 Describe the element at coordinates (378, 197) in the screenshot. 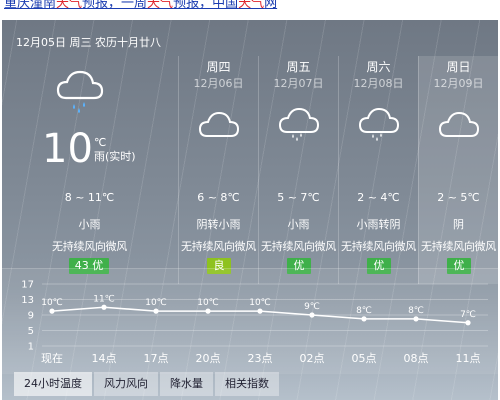

I see `day-temp-range: 2 ~ 4℃` at that location.